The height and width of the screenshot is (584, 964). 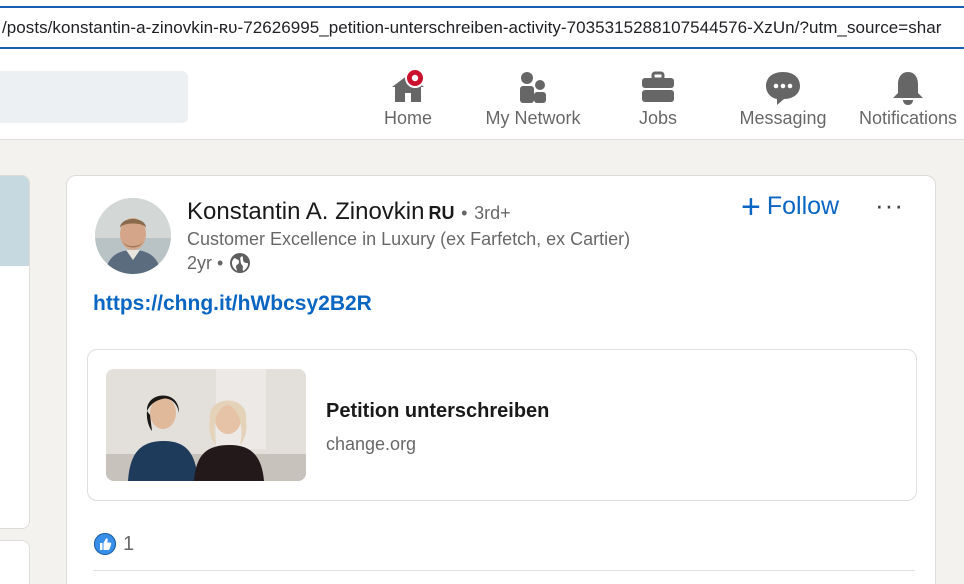 I want to click on preview-image, so click(x=206, y=425).